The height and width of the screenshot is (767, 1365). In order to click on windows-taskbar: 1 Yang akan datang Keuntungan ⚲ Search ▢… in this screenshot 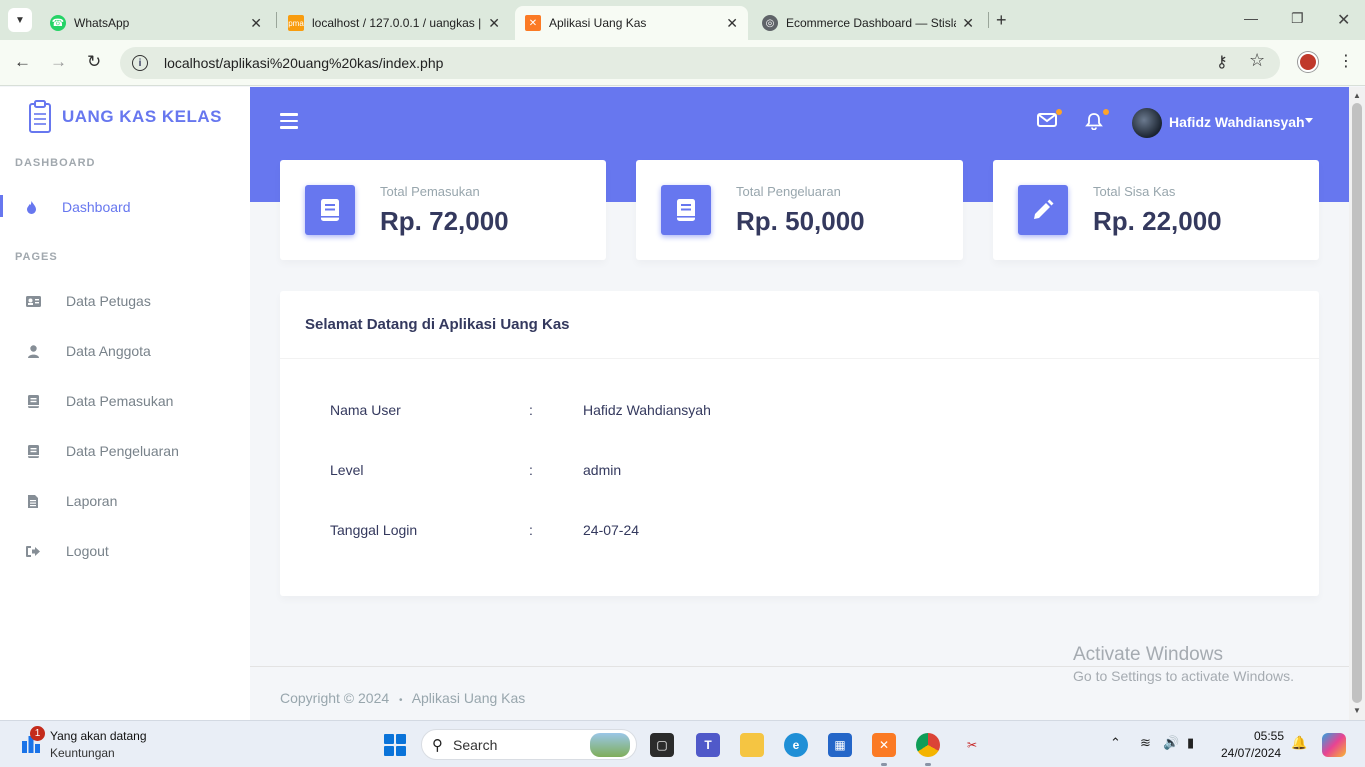, I will do `click(682, 743)`.